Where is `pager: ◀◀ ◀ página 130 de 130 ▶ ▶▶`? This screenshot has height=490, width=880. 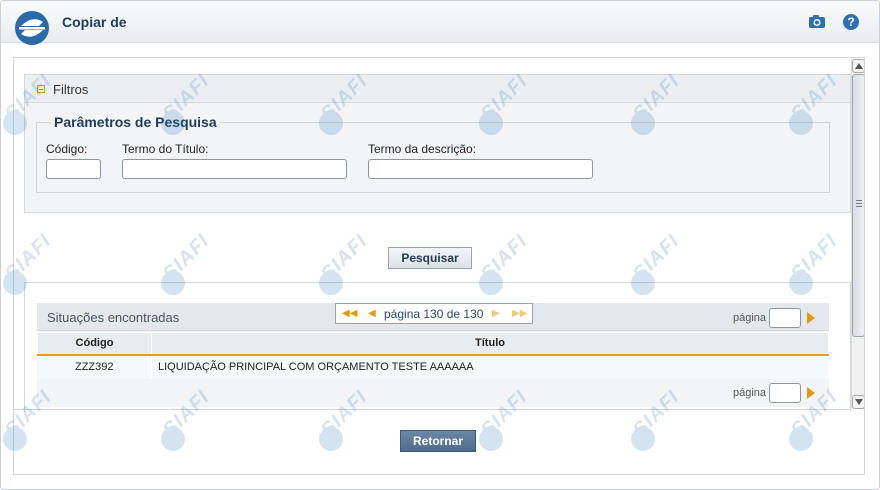
pager: ◀◀ ◀ página 130 de 130 ▶ ▶▶ is located at coordinates (434, 313).